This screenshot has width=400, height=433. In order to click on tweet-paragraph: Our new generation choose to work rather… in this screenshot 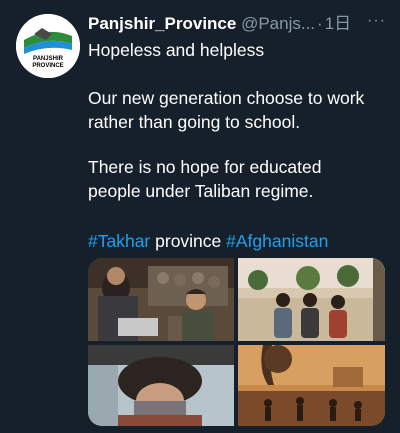, I will do `click(238, 110)`.